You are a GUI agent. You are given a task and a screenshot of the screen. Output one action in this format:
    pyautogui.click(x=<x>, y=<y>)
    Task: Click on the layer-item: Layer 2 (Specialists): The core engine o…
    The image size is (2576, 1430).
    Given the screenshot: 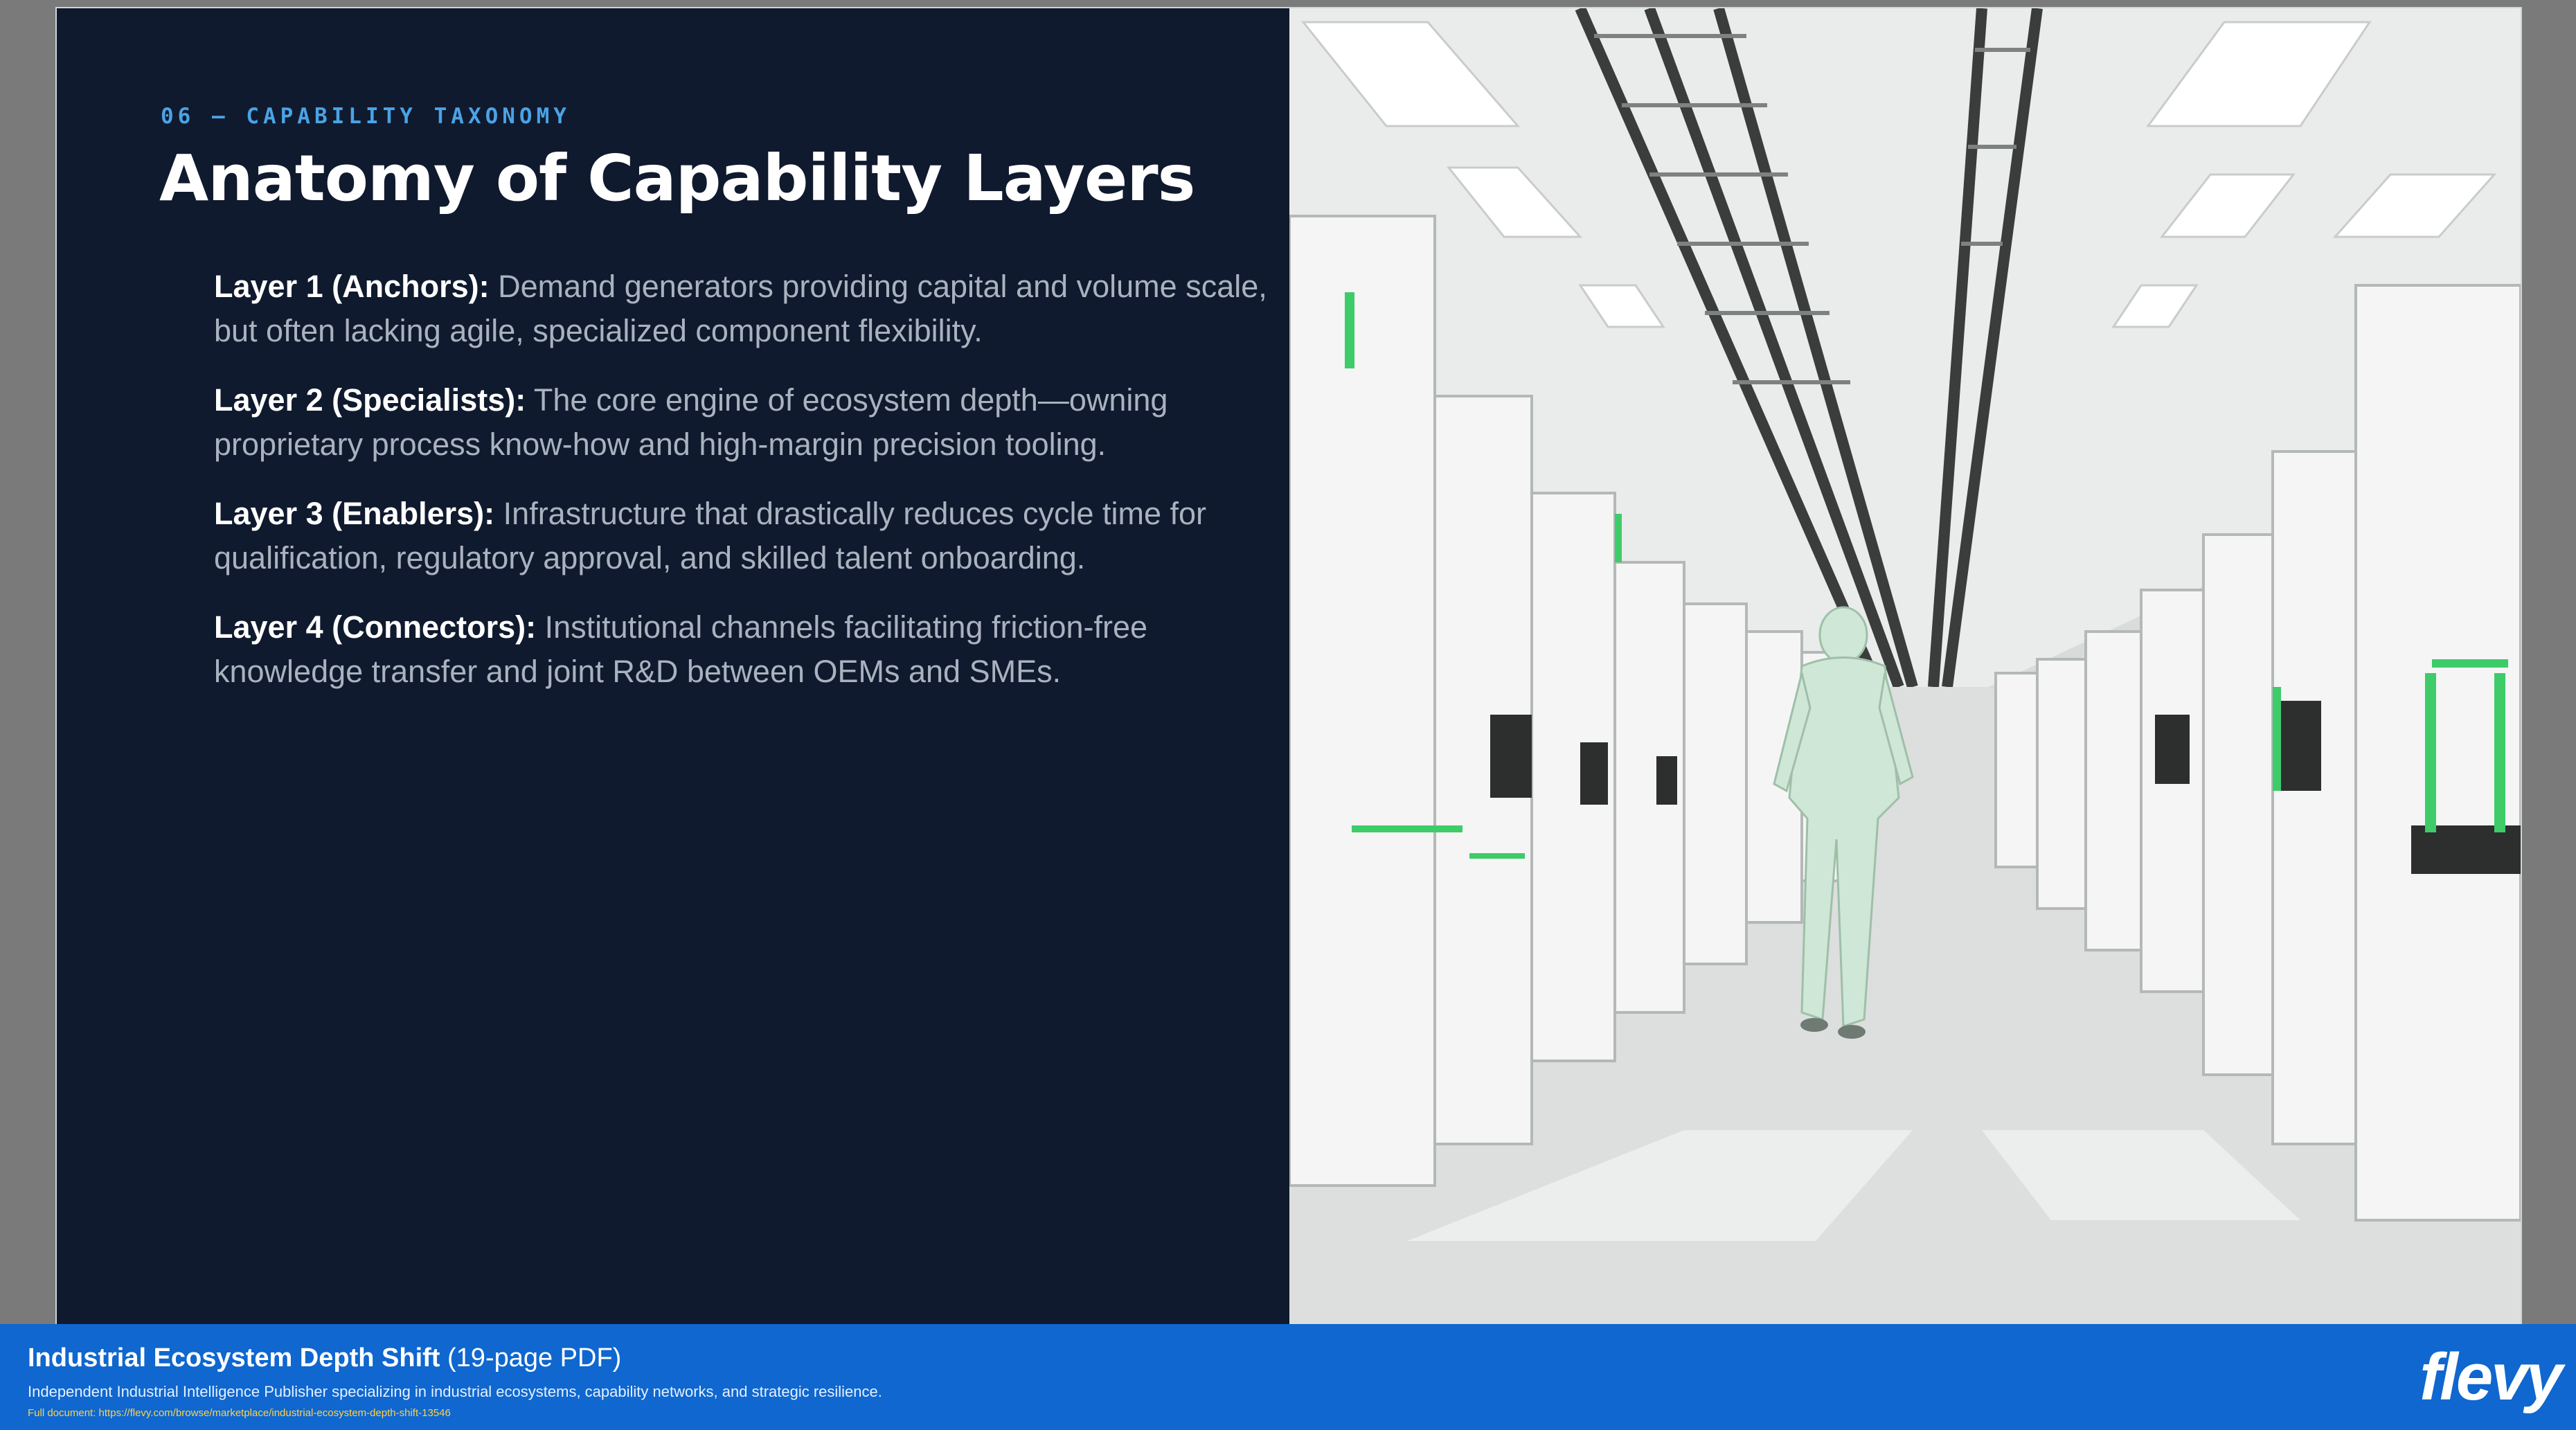 What is the action you would take?
    pyautogui.click(x=754, y=422)
    